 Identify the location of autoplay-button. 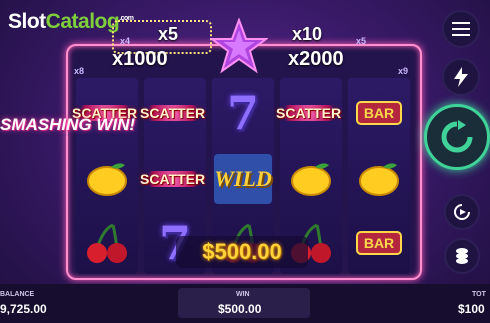
(462, 212).